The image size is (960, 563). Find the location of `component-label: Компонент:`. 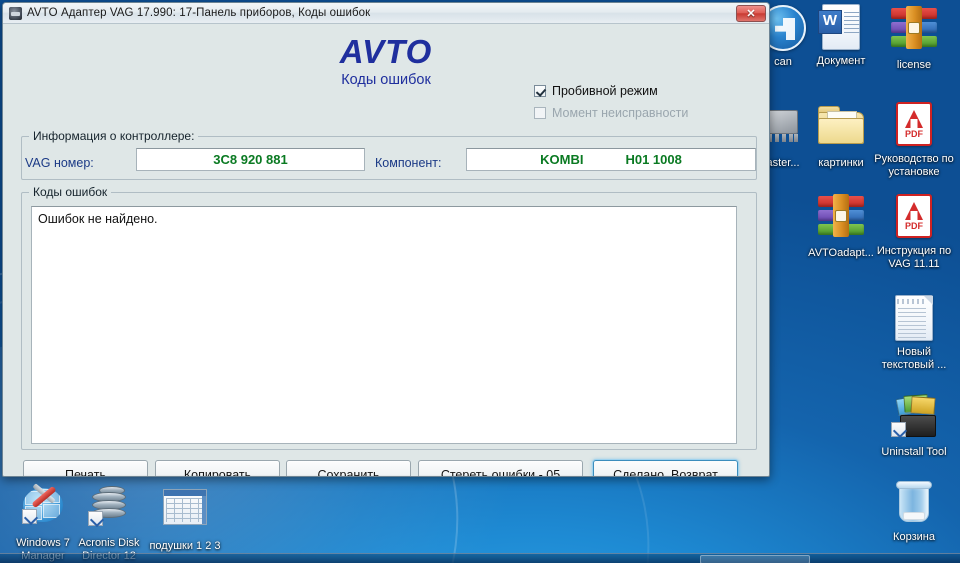

component-label: Компонент: is located at coordinates (408, 163).